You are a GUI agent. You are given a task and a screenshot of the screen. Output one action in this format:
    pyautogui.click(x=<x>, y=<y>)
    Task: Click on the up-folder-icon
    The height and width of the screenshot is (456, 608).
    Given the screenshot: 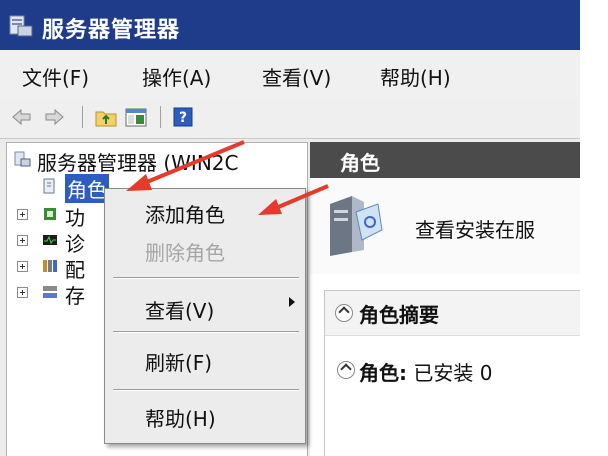 What is the action you would take?
    pyautogui.click(x=106, y=117)
    